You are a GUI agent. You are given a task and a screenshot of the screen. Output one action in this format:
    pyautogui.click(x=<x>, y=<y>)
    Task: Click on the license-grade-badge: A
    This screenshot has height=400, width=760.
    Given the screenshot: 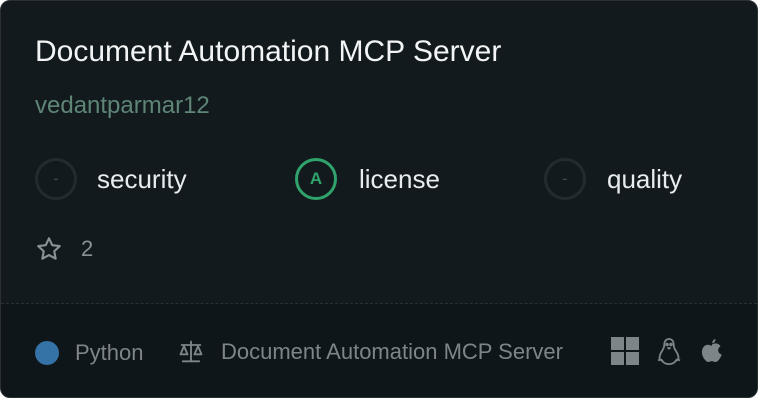 What is the action you would take?
    pyautogui.click(x=316, y=179)
    